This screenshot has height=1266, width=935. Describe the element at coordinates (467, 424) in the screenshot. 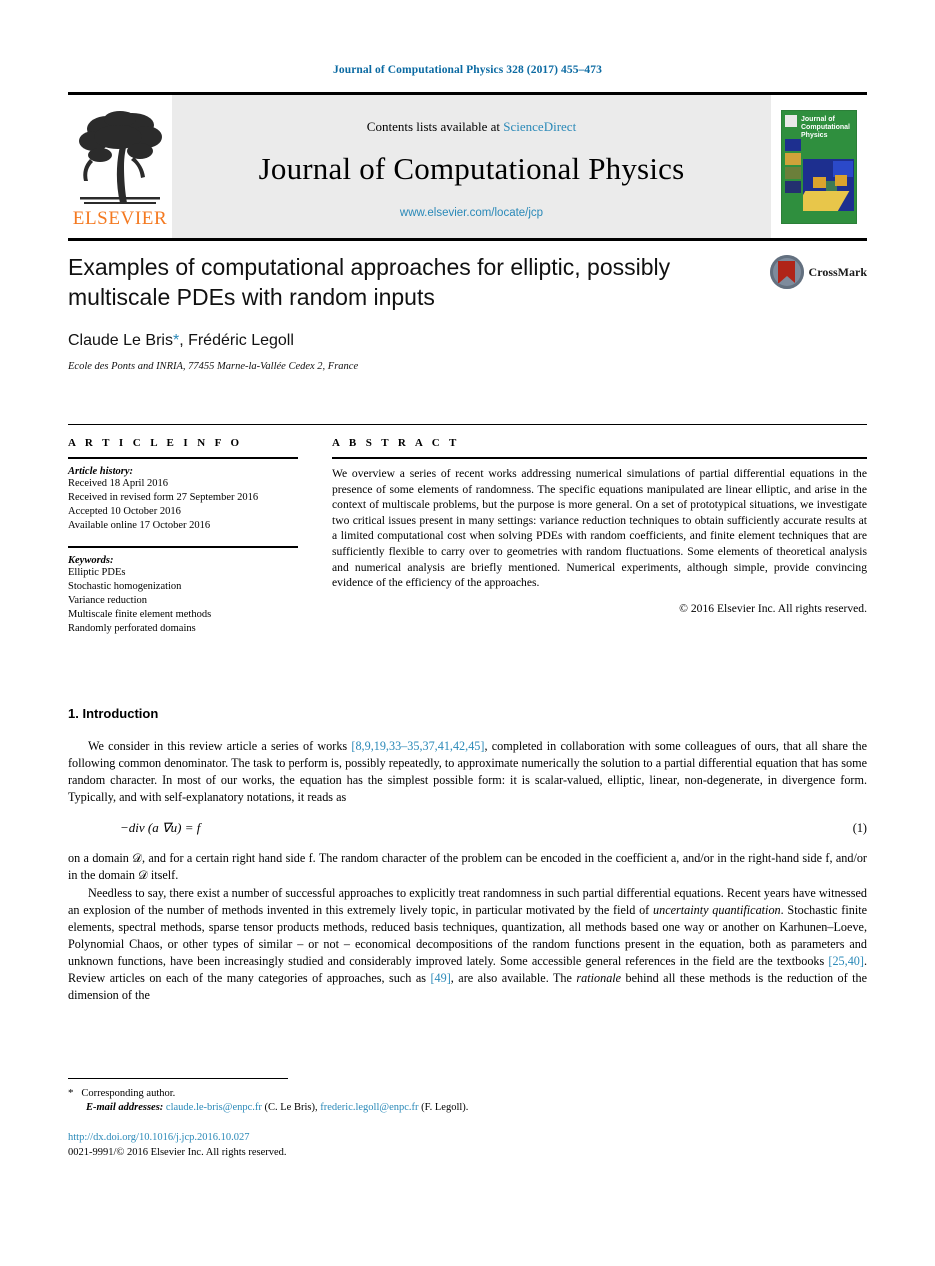

I see `title-divider` at that location.